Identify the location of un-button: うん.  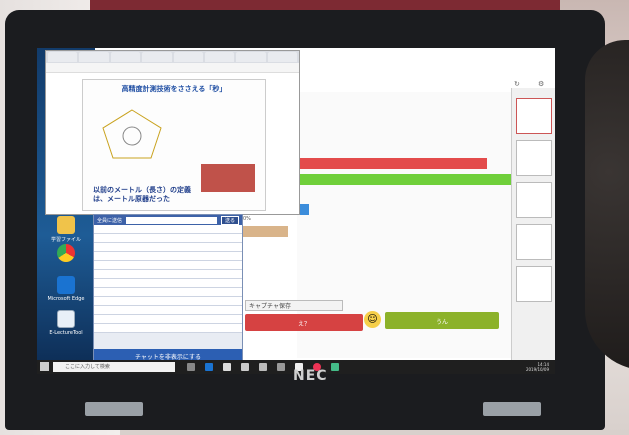
(442, 320).